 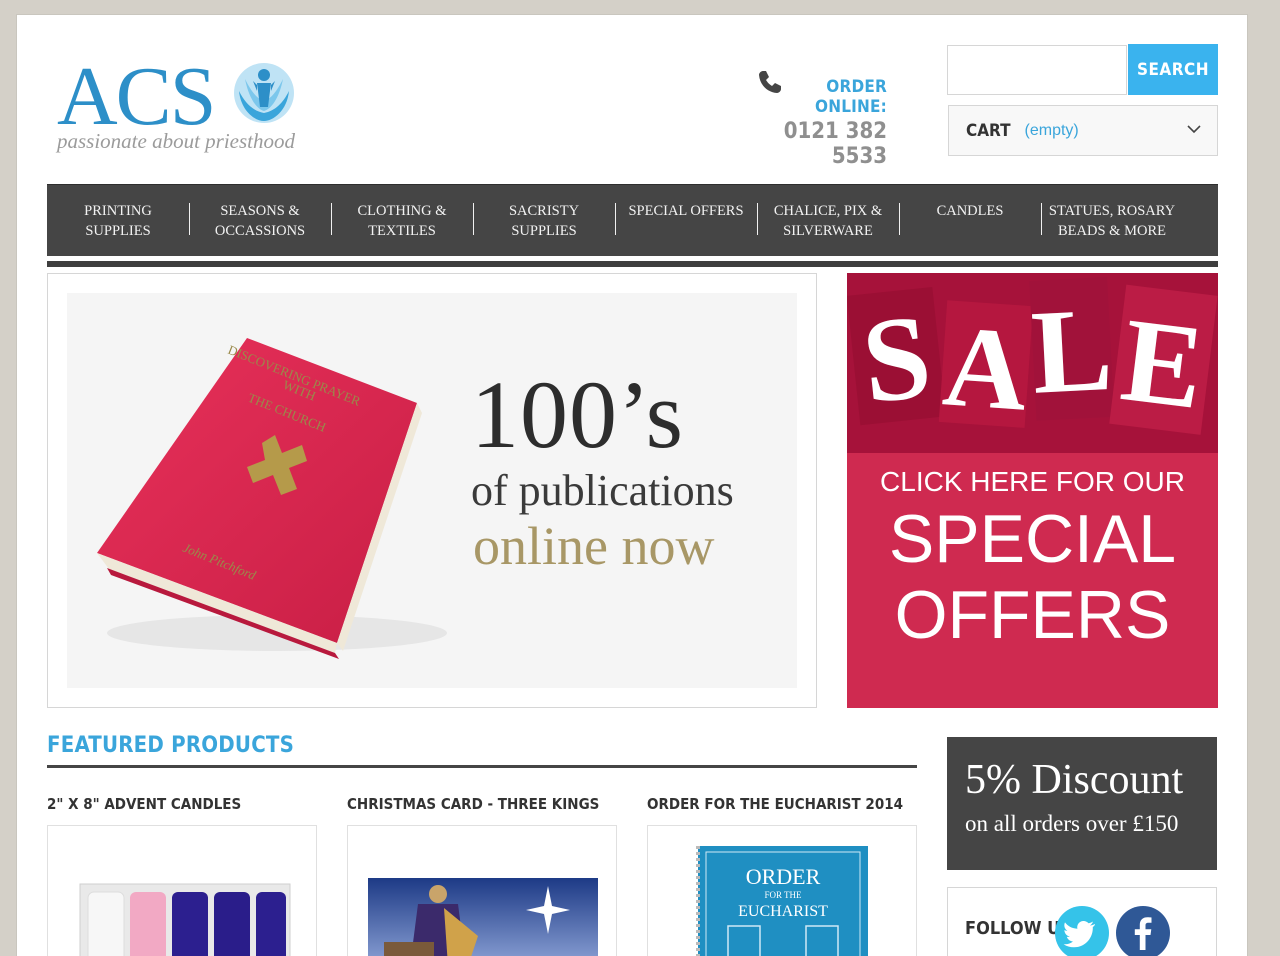 What do you see at coordinates (482, 810) in the screenshot?
I see `product-name: CHRISTMAS CARD - THREE KINGS` at bounding box center [482, 810].